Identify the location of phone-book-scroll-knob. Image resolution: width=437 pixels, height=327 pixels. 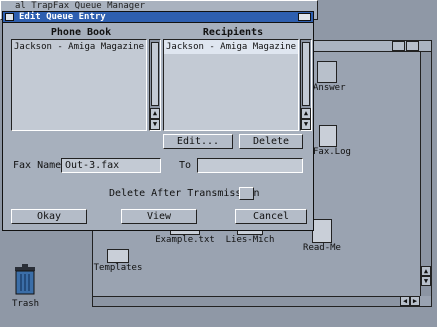
(155, 74).